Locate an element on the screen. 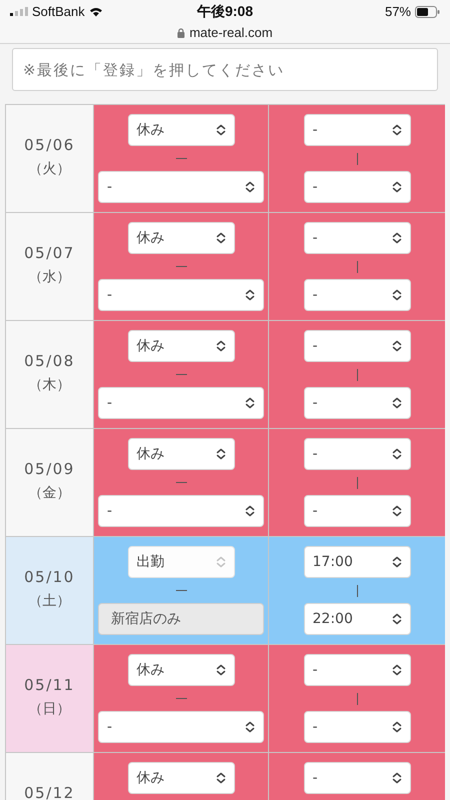 Image resolution: width=450 pixels, height=800 pixels. weekday-label: （火） is located at coordinates (49, 169).